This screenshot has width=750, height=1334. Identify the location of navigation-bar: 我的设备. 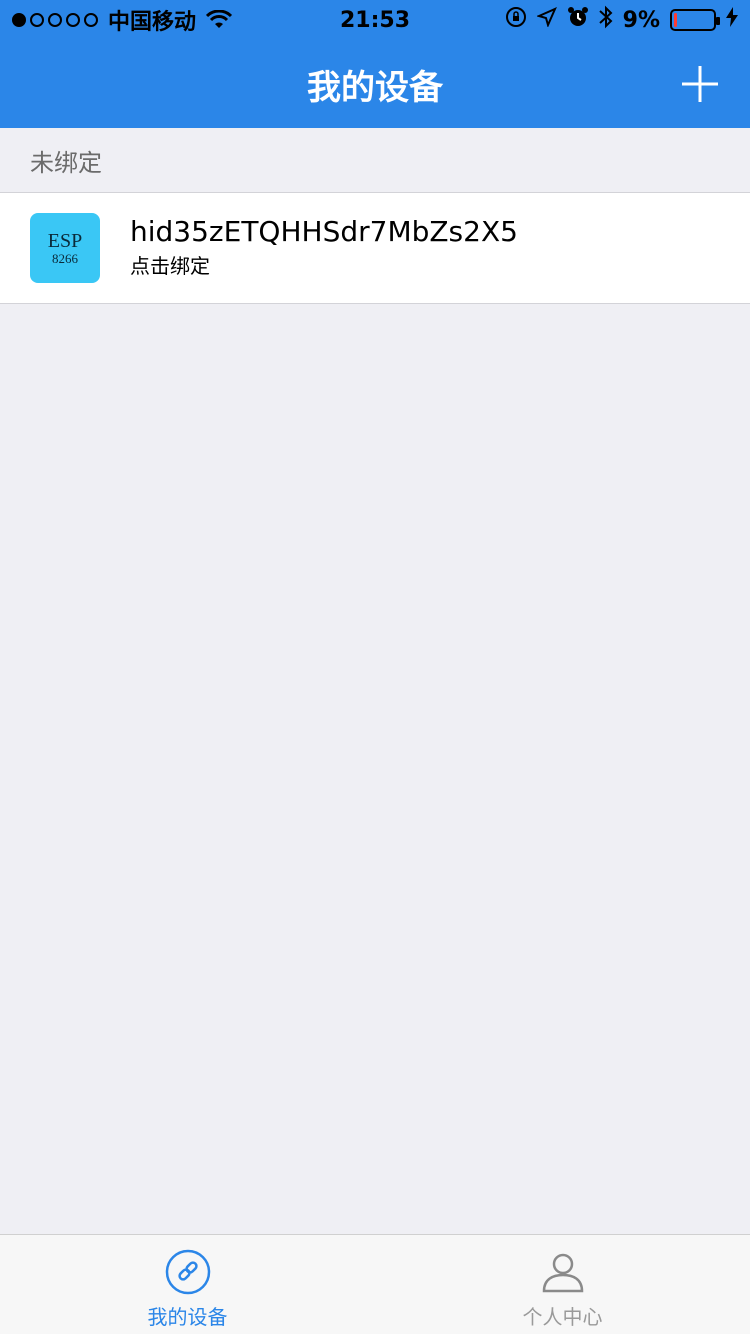
(375, 84).